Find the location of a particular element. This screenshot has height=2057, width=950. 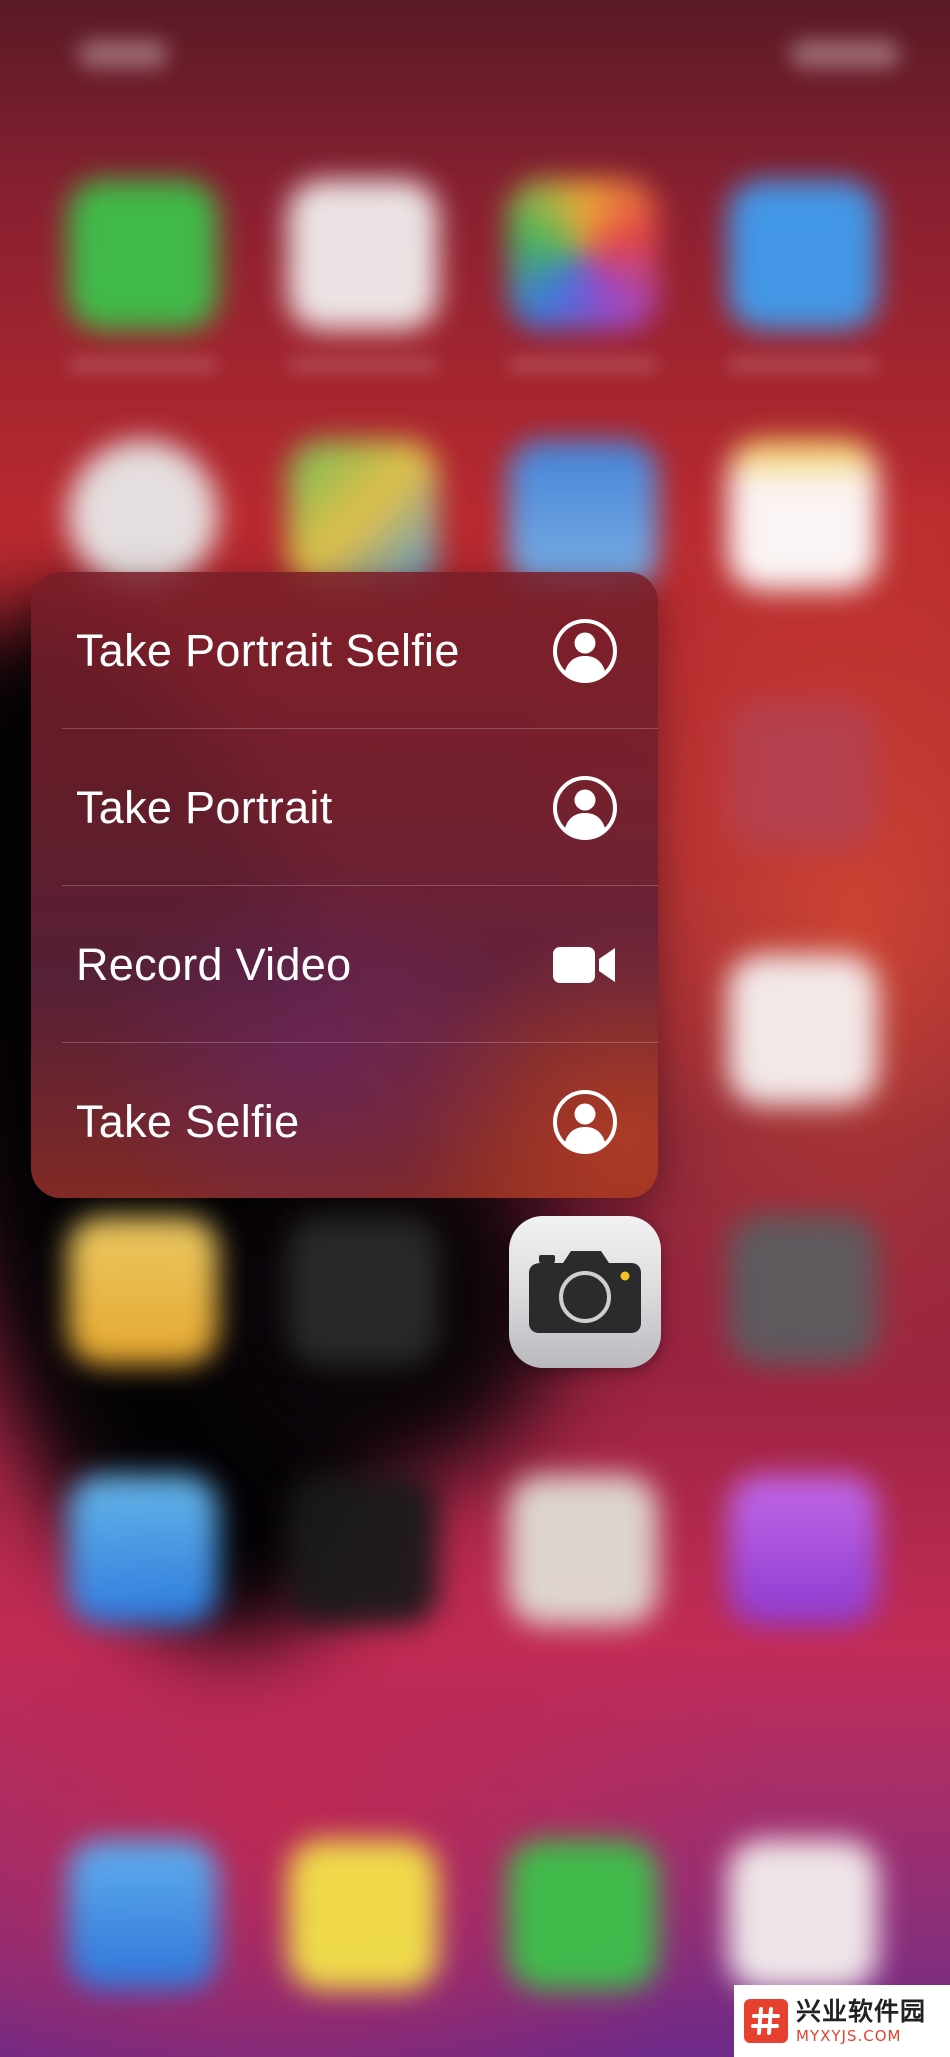

menu-item-take-portrait-selfie: Take Portrait Selfie is located at coordinates (344, 650).